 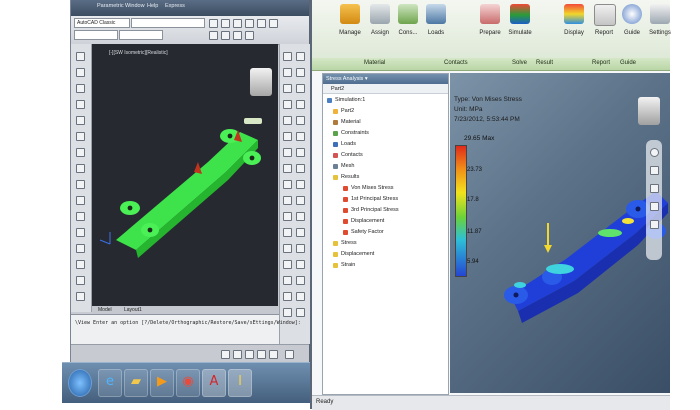 What do you see at coordinates (375, 210) in the screenshot?
I see `tree-item: 3rd Principal Stress` at bounding box center [375, 210].